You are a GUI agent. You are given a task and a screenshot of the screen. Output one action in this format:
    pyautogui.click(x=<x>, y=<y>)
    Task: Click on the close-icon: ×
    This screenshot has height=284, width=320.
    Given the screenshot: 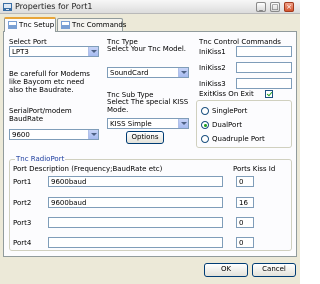 What is the action you would take?
    pyautogui.click(x=289, y=7)
    